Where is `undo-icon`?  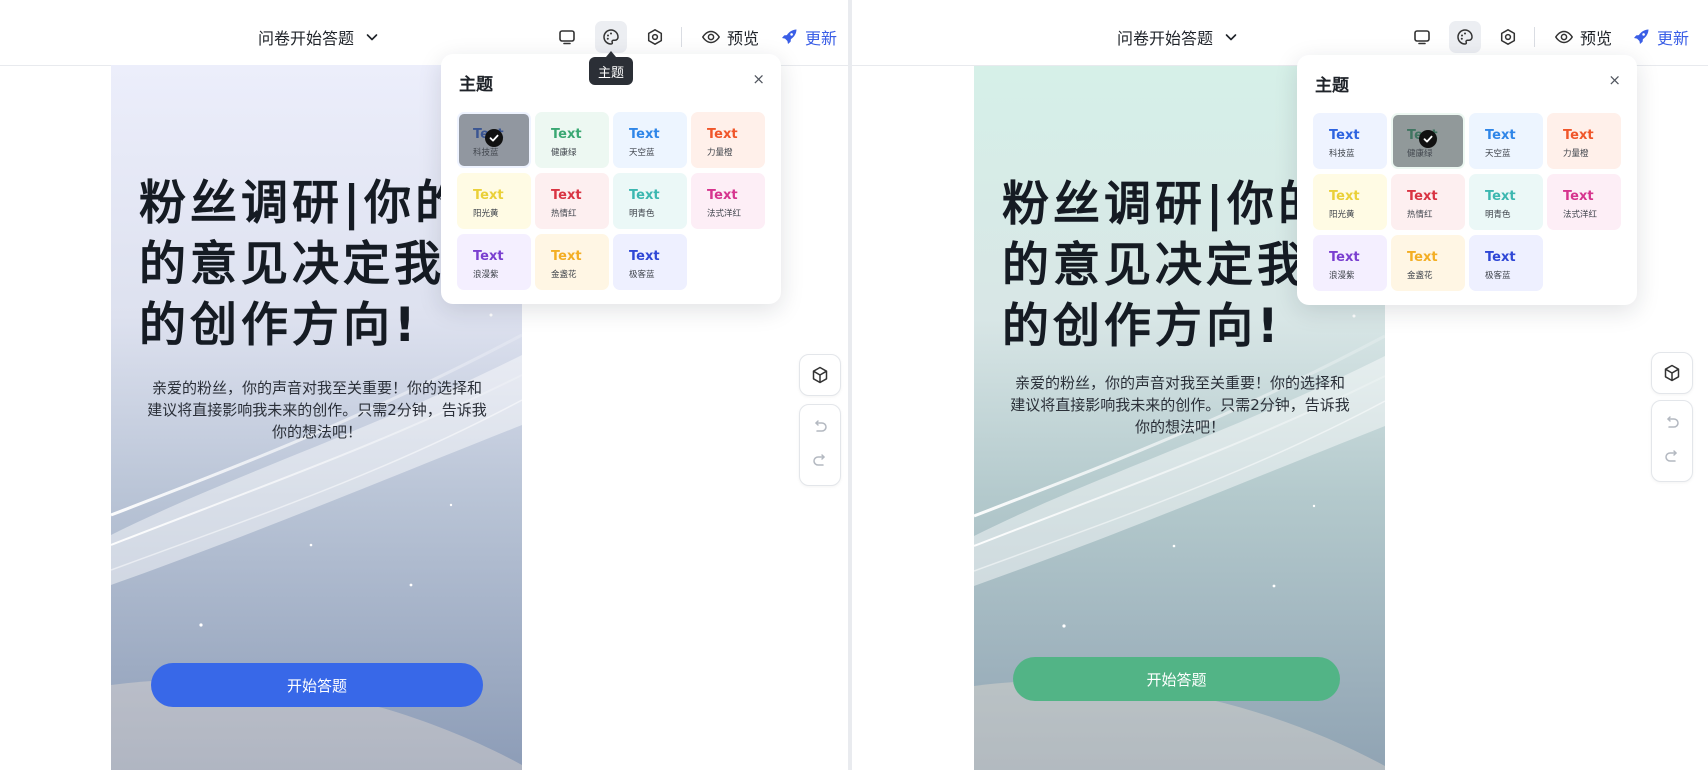 undo-icon is located at coordinates (821, 426).